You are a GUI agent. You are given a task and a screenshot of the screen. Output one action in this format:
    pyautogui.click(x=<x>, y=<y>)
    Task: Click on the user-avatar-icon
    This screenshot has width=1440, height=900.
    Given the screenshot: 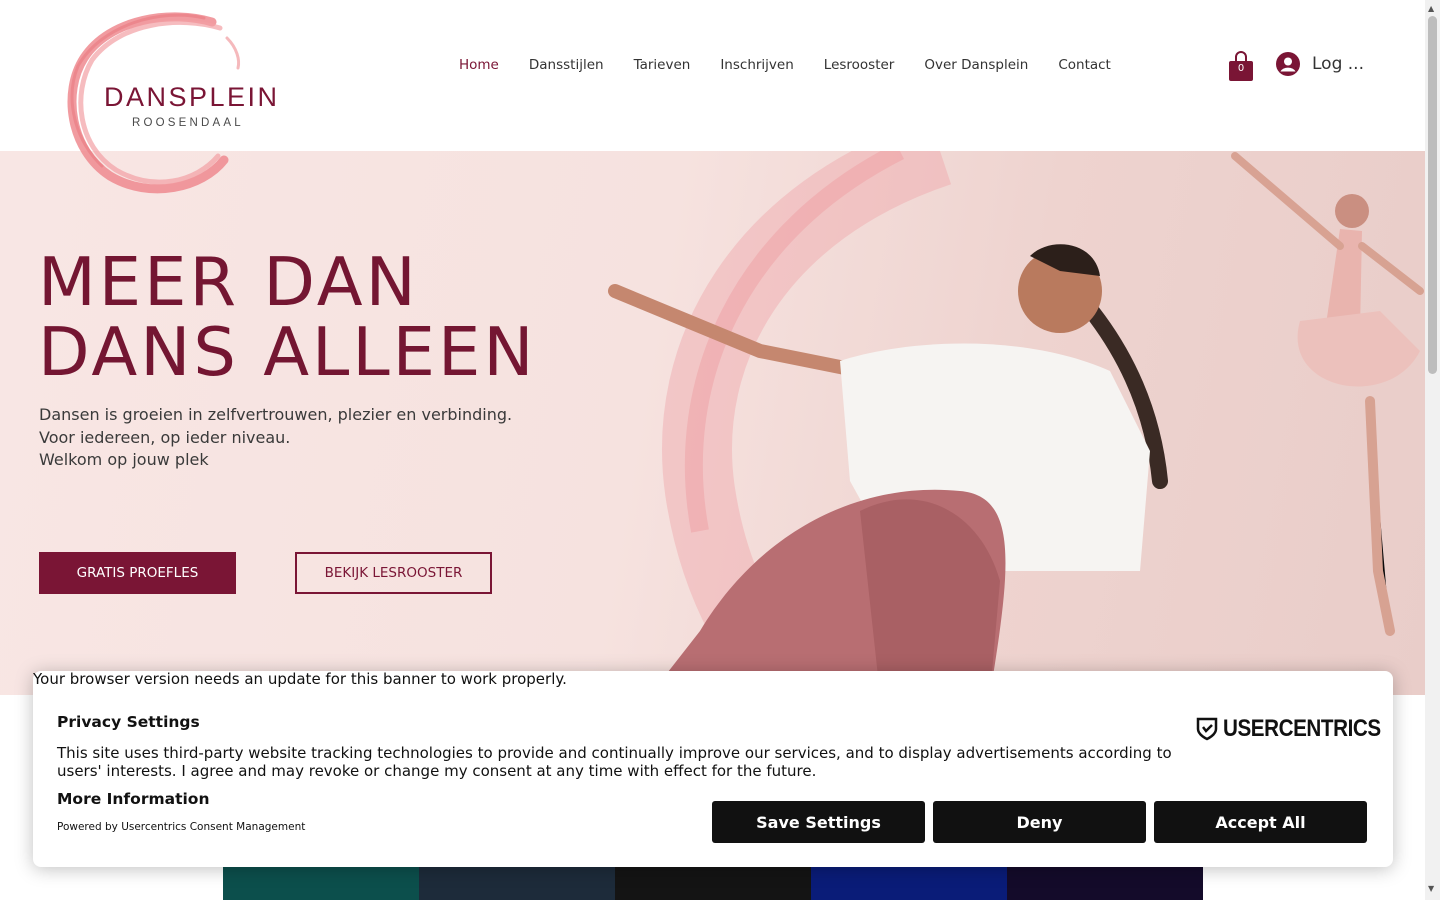 What is the action you would take?
    pyautogui.click(x=1288, y=64)
    